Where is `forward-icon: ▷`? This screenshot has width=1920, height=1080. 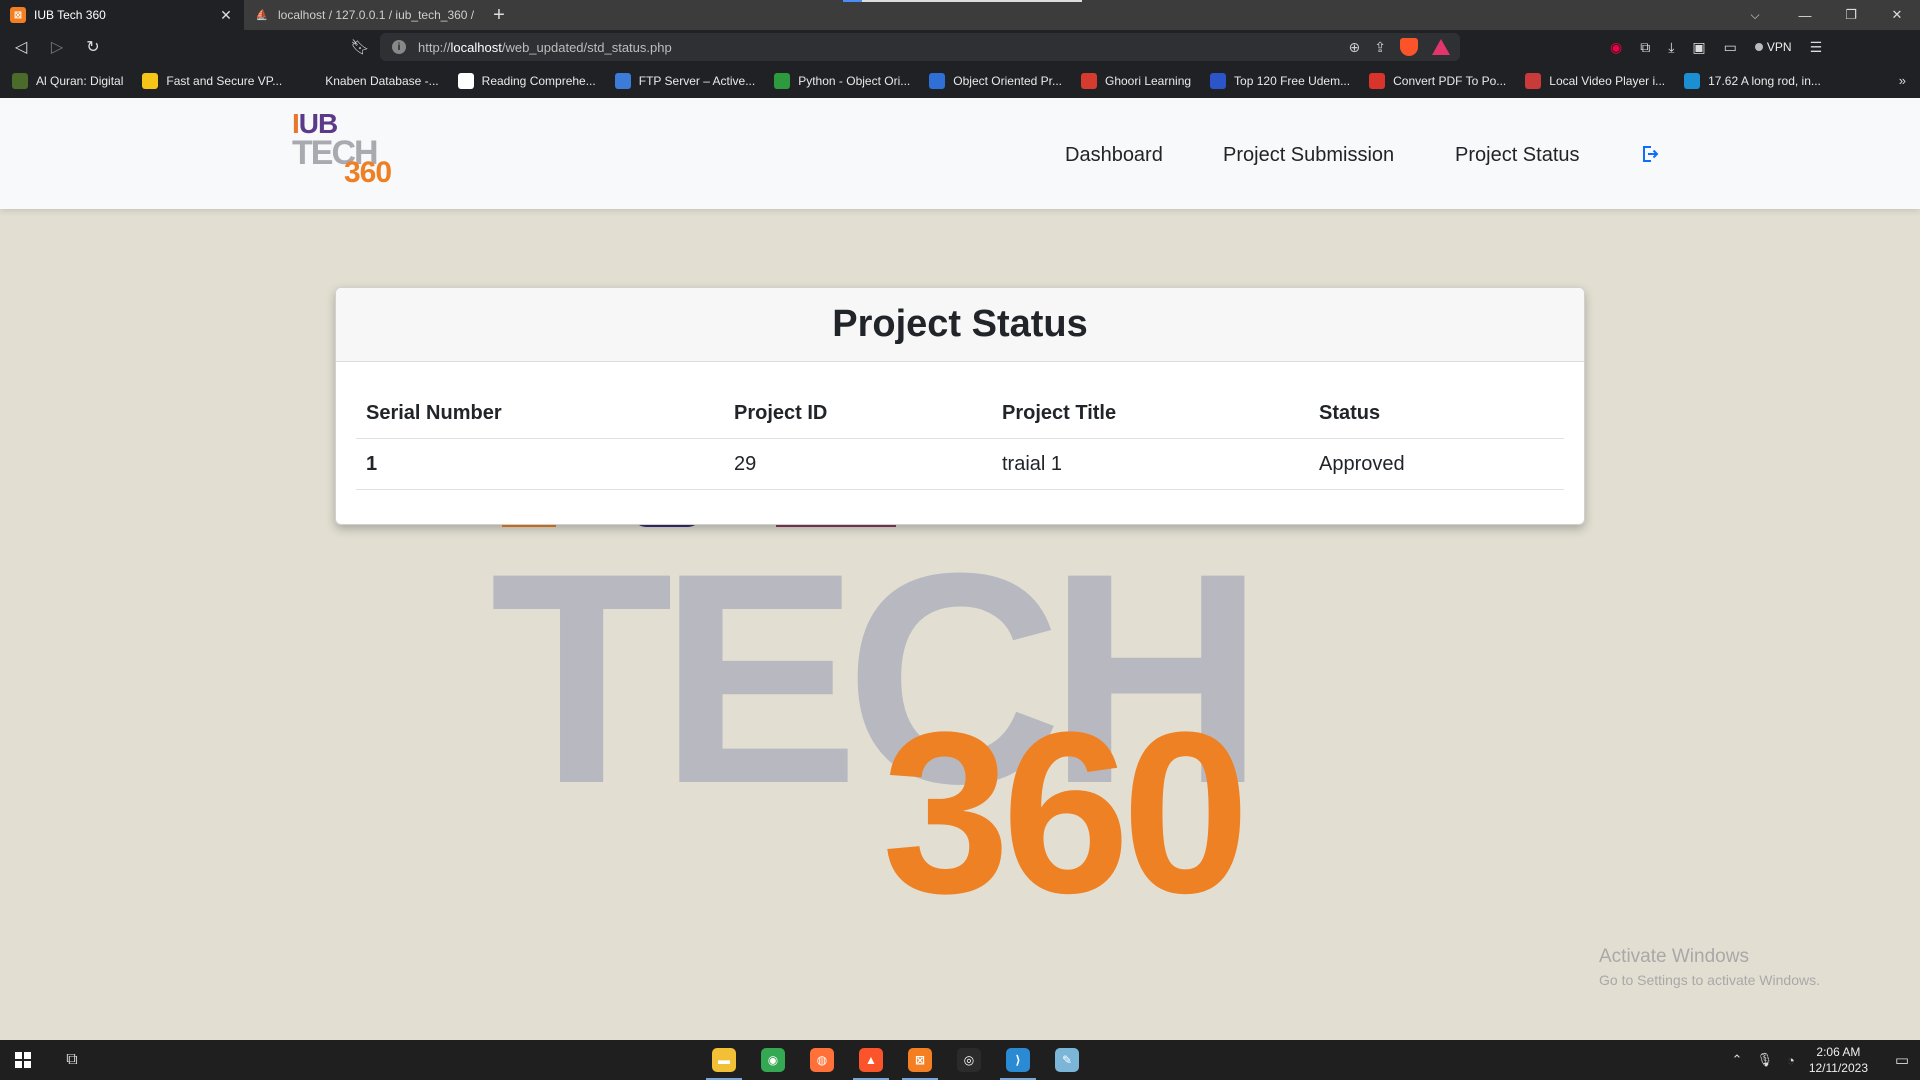
forward-icon: ▷ is located at coordinates (57, 47).